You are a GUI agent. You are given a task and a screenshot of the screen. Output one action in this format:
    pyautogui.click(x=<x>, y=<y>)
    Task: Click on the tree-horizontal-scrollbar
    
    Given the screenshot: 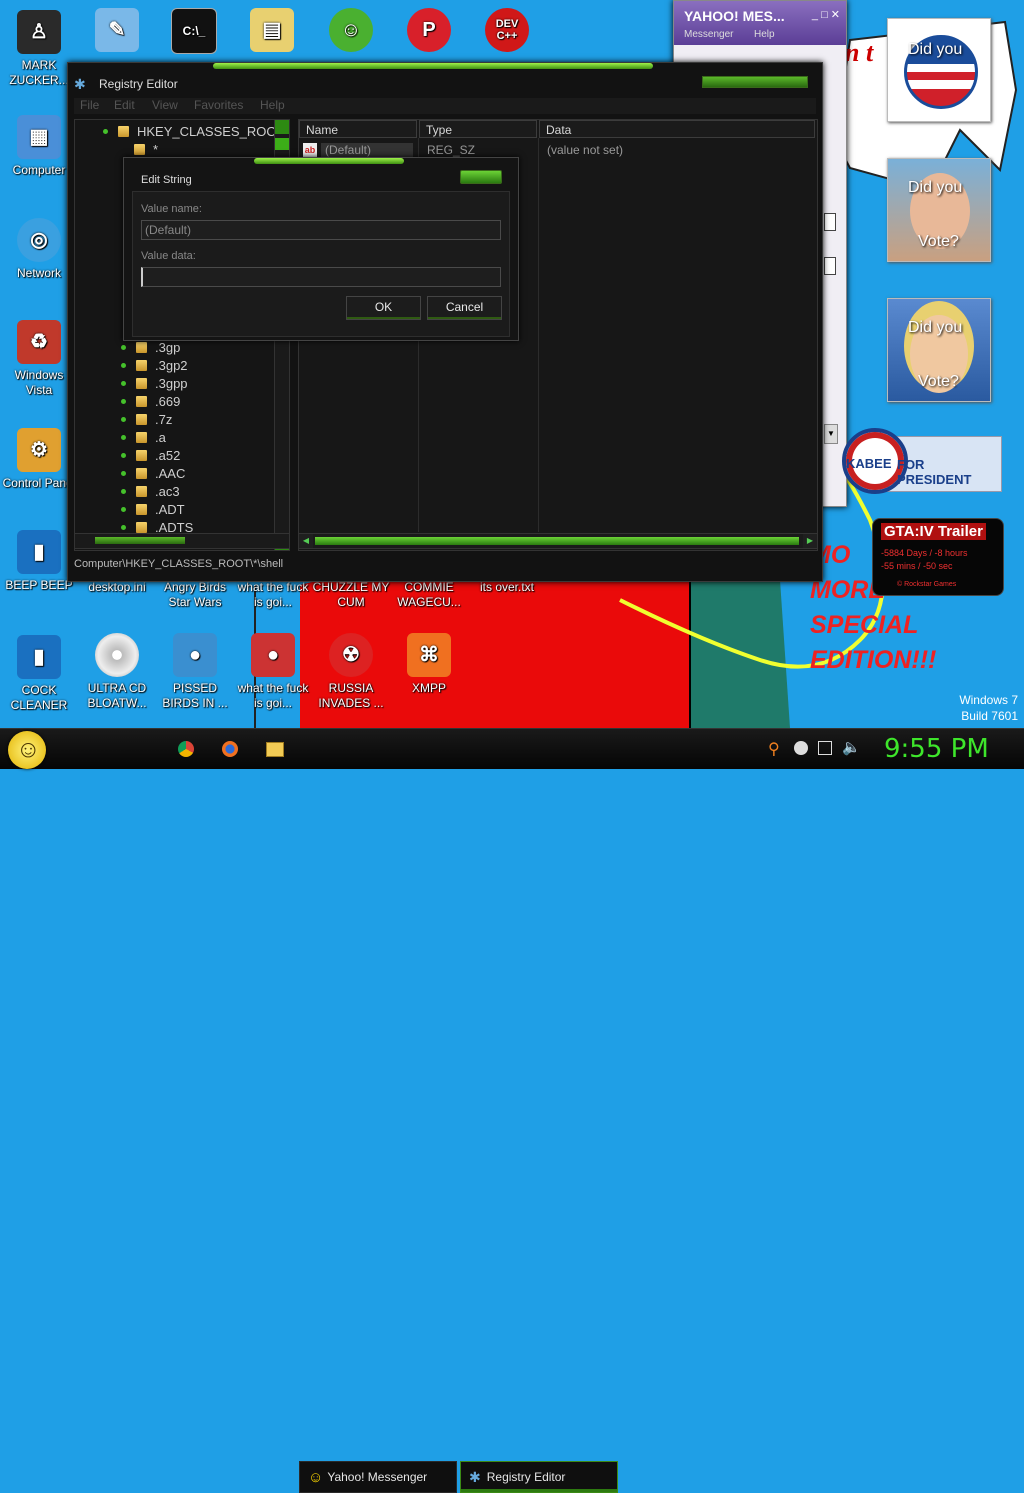 What is the action you would take?
    pyautogui.click(x=182, y=541)
    